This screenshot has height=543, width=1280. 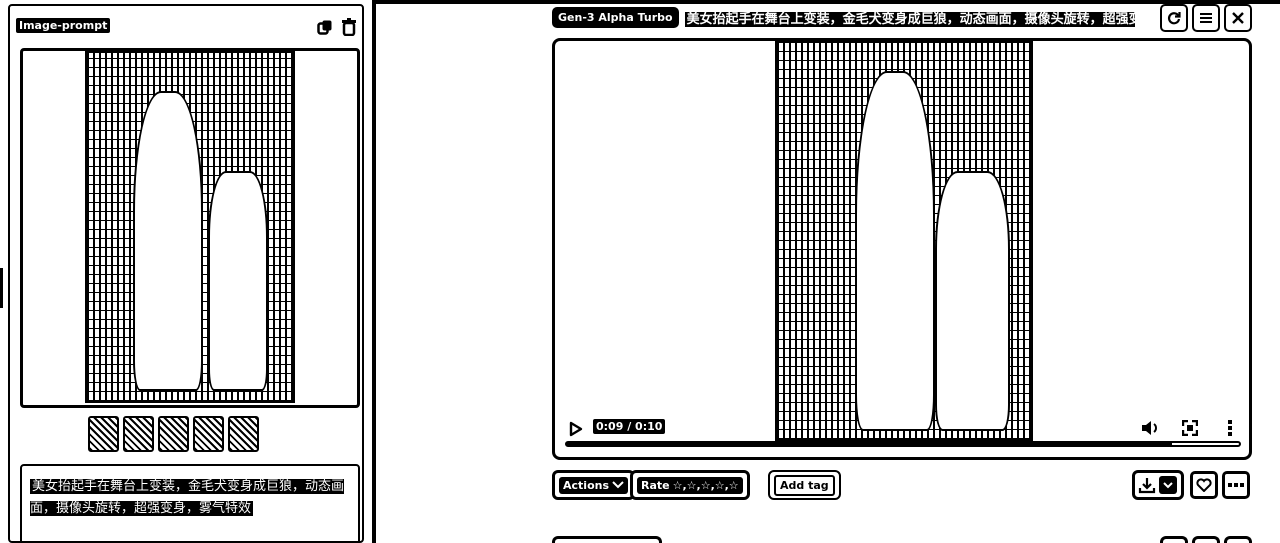 I want to click on refresh-button, so click(x=1174, y=18).